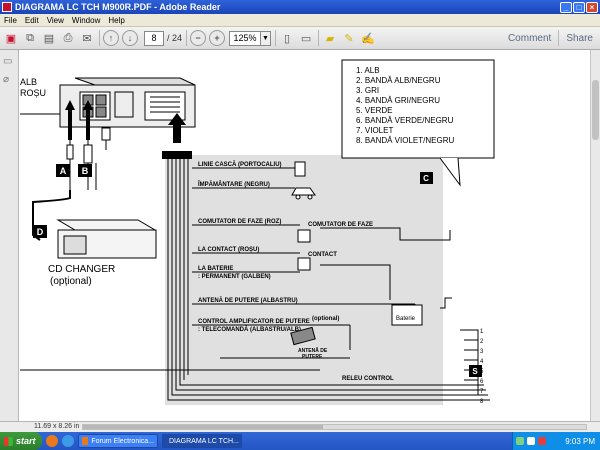  What do you see at coordinates (9, 235) in the screenshot?
I see `navigation-pane: ▭ ⌀` at bounding box center [9, 235].